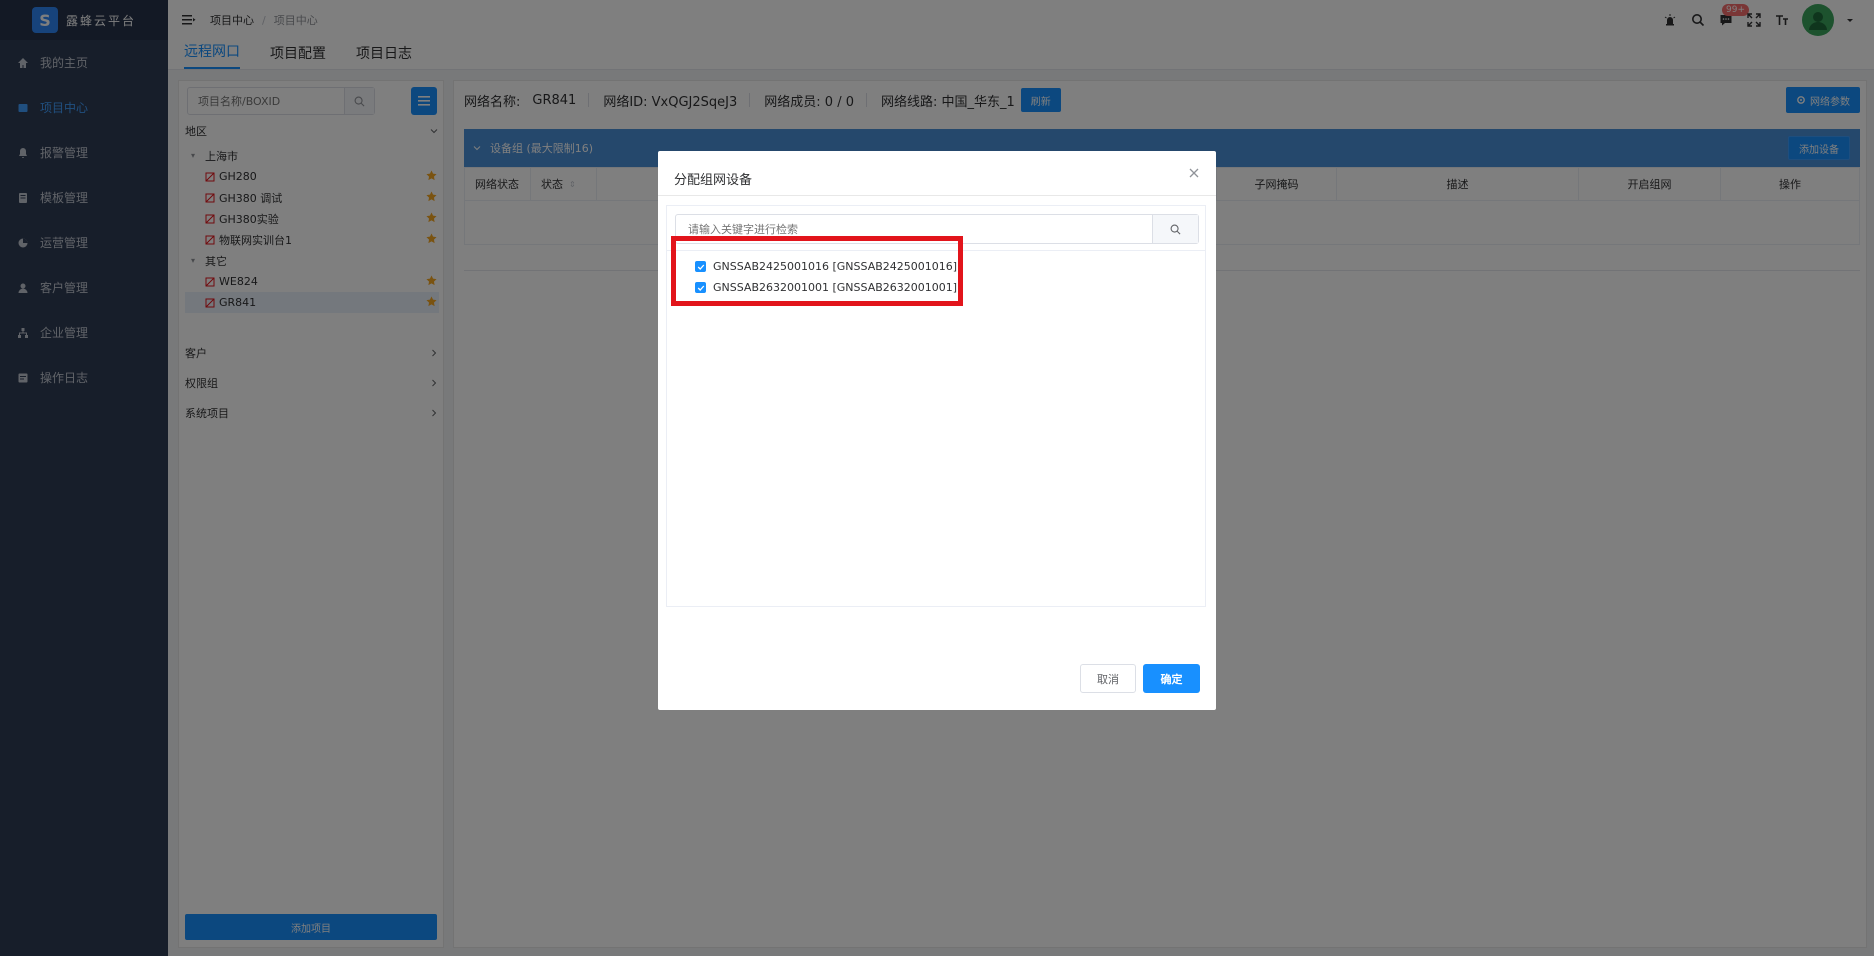 This screenshot has height=956, width=1874. What do you see at coordinates (1171, 678) in the screenshot?
I see `confirm-button: 确定` at bounding box center [1171, 678].